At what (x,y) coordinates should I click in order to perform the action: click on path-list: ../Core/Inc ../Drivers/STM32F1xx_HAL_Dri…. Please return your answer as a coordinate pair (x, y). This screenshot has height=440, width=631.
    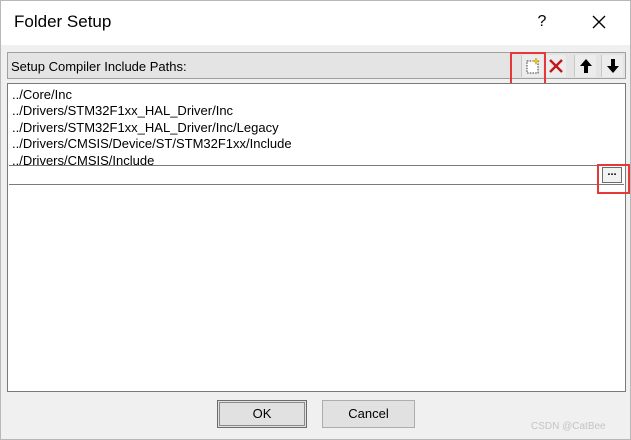
    Looking at the image, I should click on (152, 128).